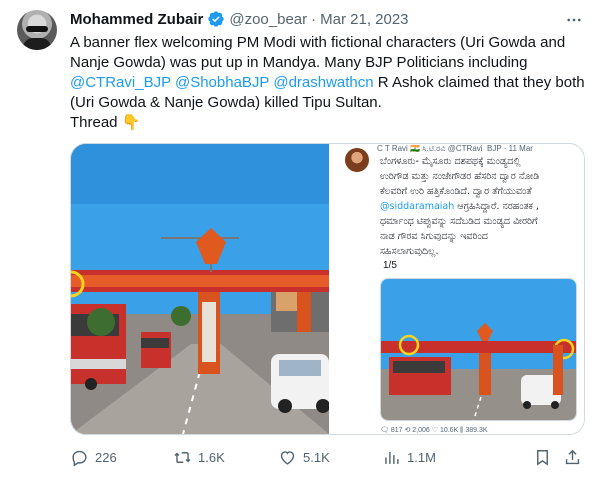  What do you see at coordinates (479, 82) in the screenshot?
I see `tweet-text-line-3-tail: R Ashok claimed that they both` at bounding box center [479, 82].